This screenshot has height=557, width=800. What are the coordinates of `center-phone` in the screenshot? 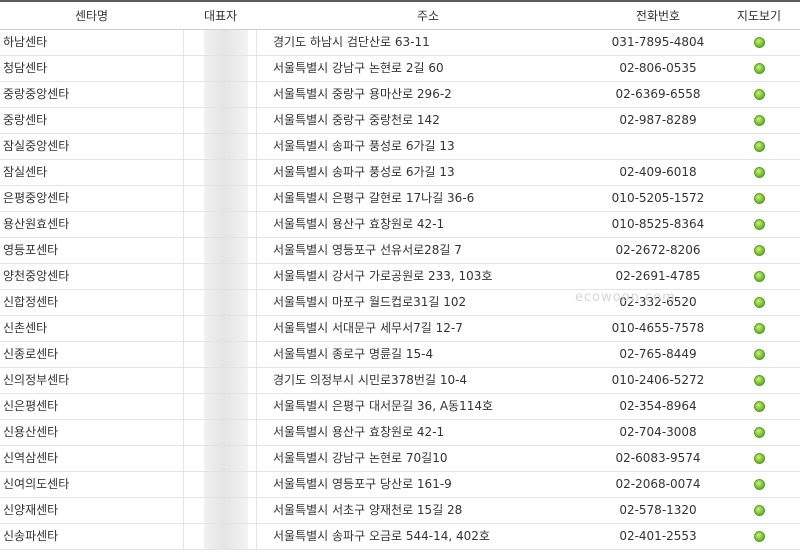 It's located at (658, 146).